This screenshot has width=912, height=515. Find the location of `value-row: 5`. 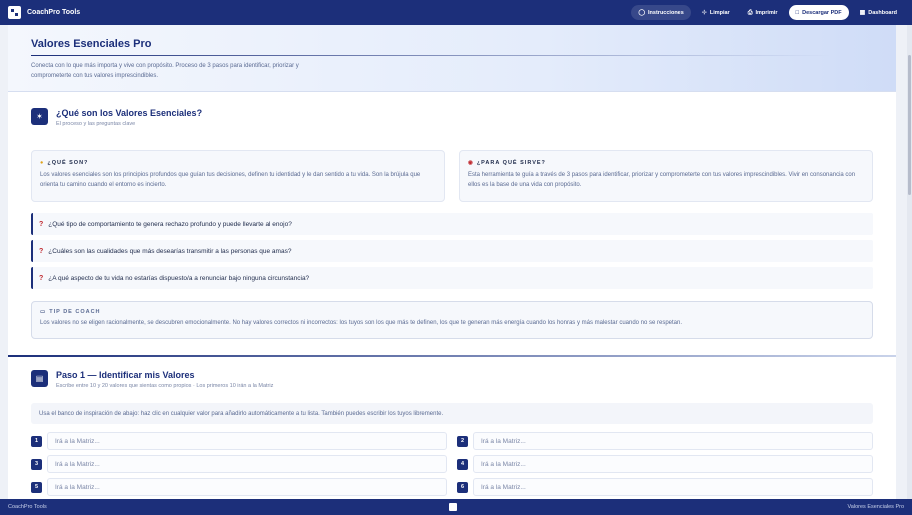

value-row: 5 is located at coordinates (239, 487).